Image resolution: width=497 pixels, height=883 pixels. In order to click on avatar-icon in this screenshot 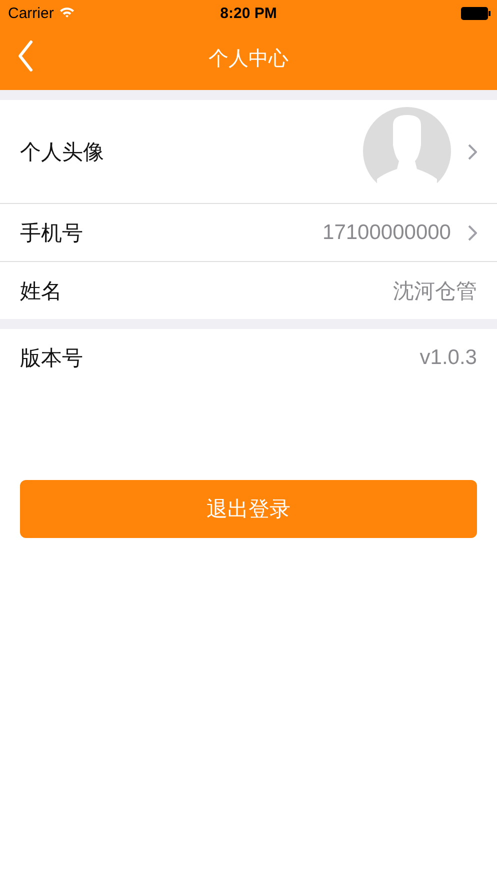, I will do `click(407, 145)`.